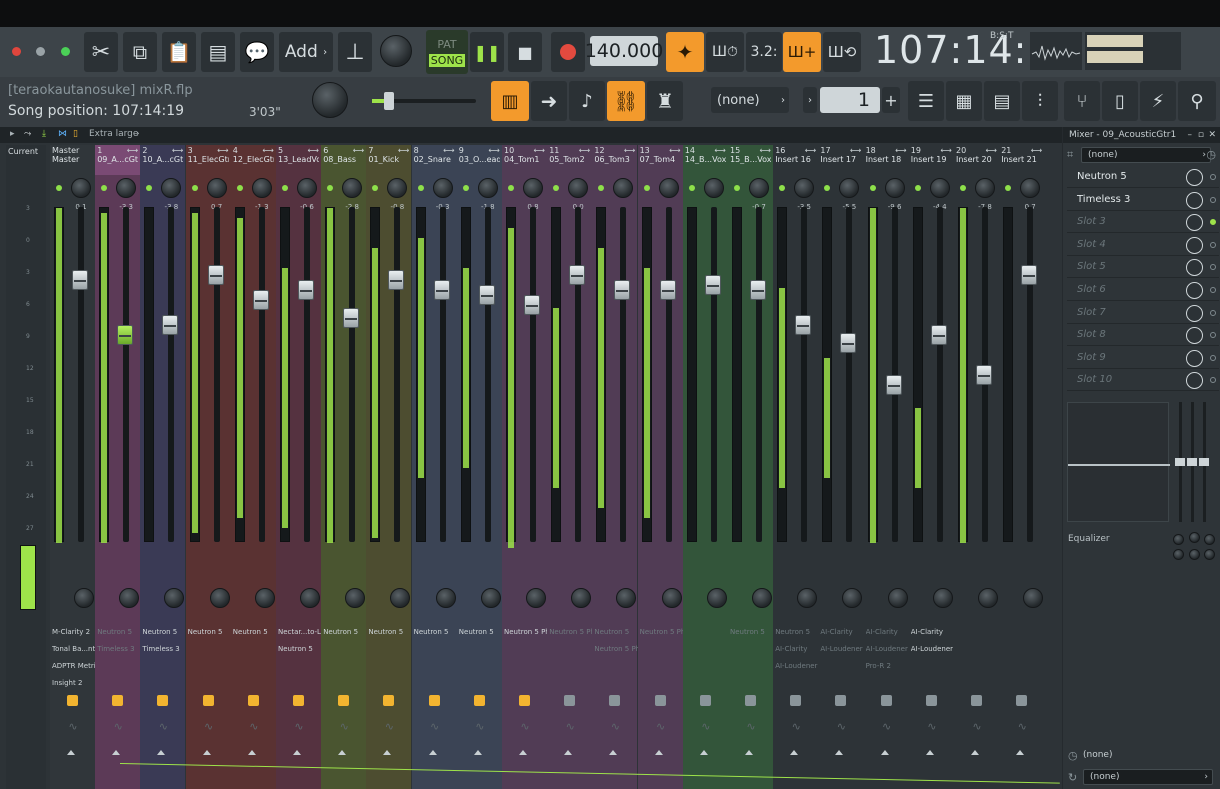 The image size is (1220, 789). What do you see at coordinates (931, 160) in the screenshot?
I see `strip-header: 19 ⟷ Insert 19` at bounding box center [931, 160].